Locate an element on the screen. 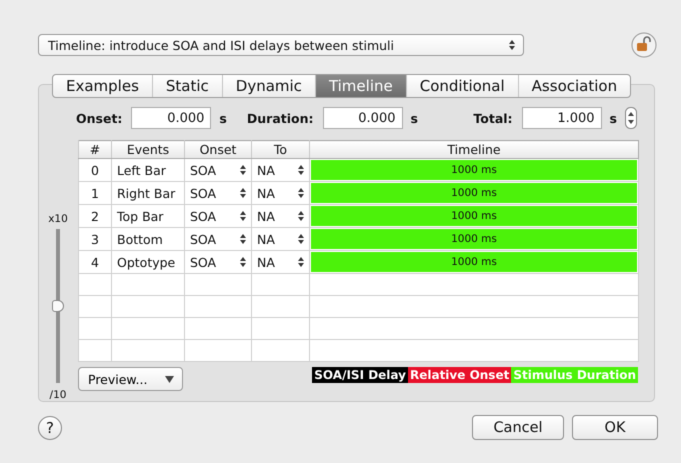  table-cell: 3 is located at coordinates (95, 239).